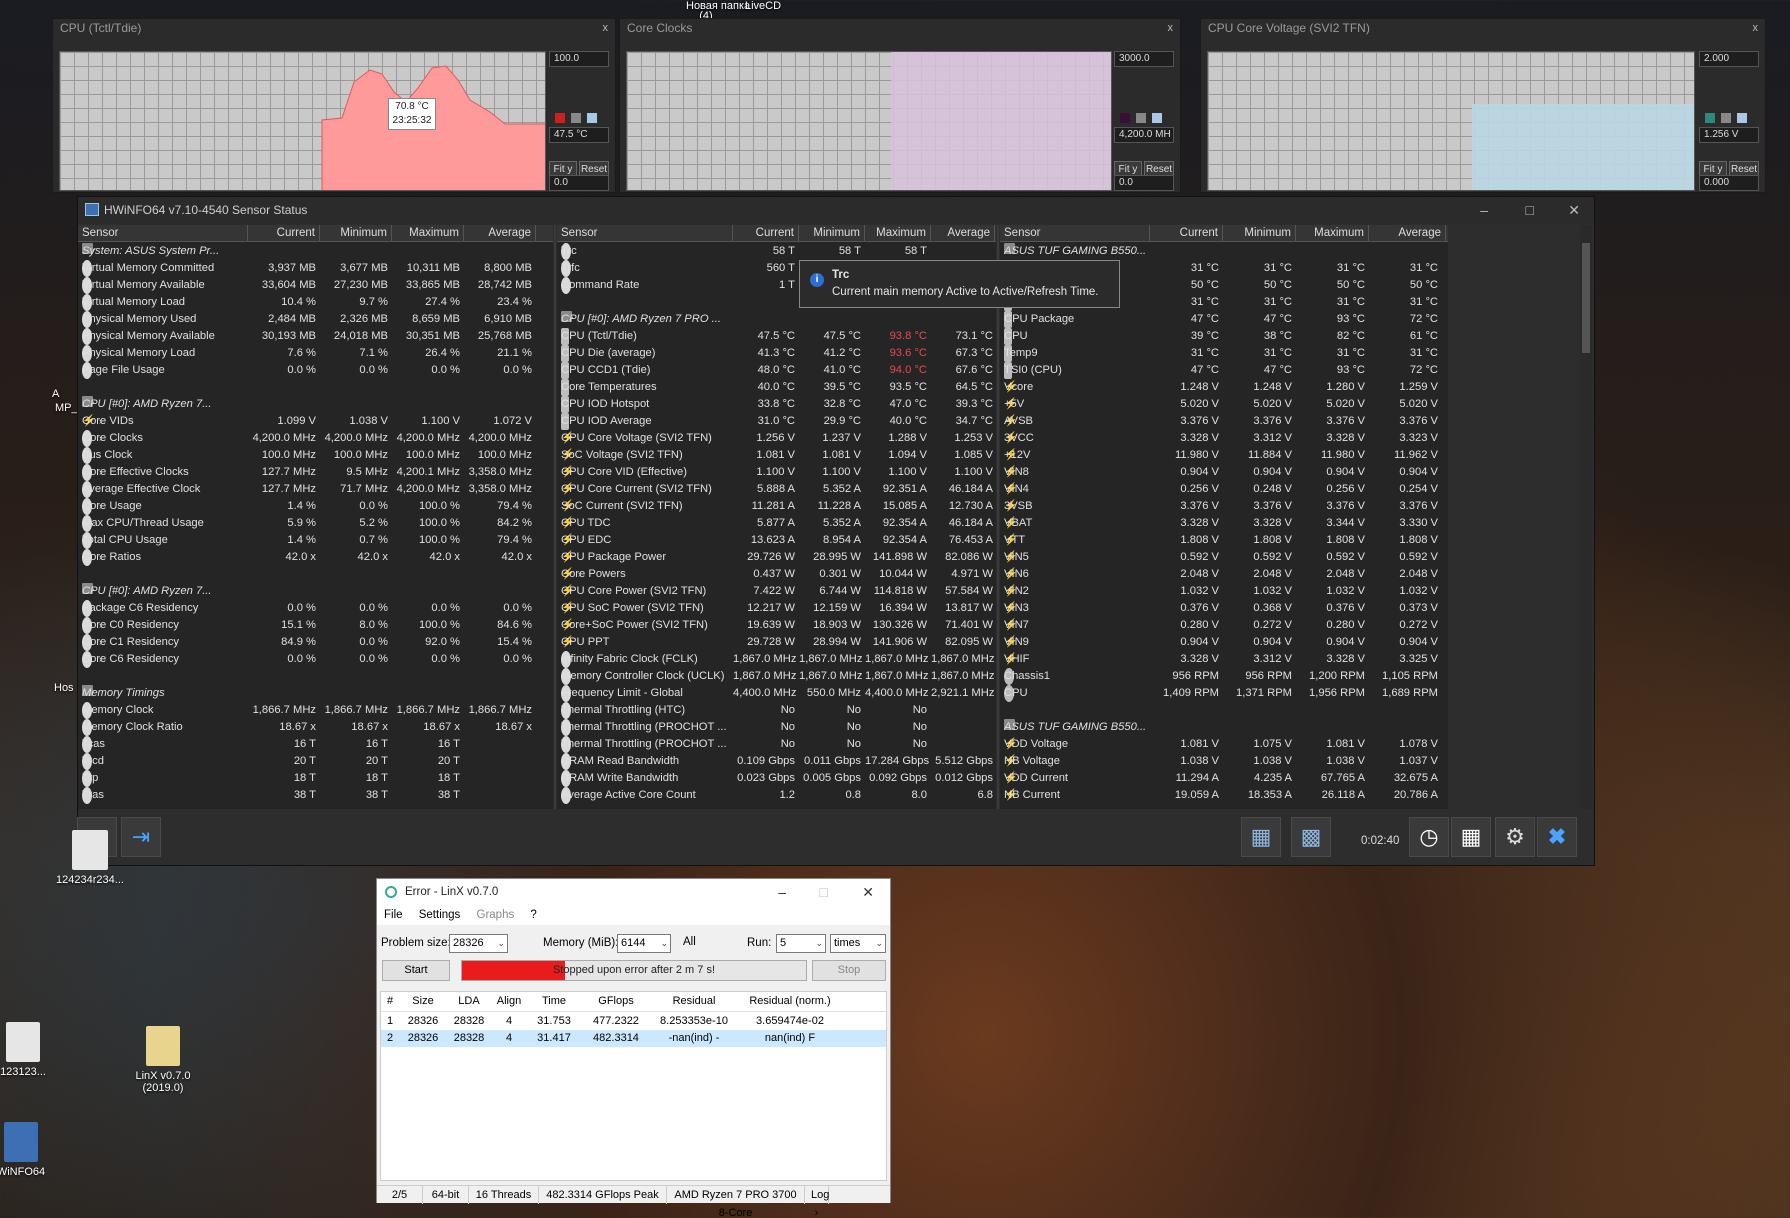 Image resolution: width=1790 pixels, height=1218 pixels. Describe the element at coordinates (496, 915) in the screenshot. I see `menu-graphs: Graphs` at that location.